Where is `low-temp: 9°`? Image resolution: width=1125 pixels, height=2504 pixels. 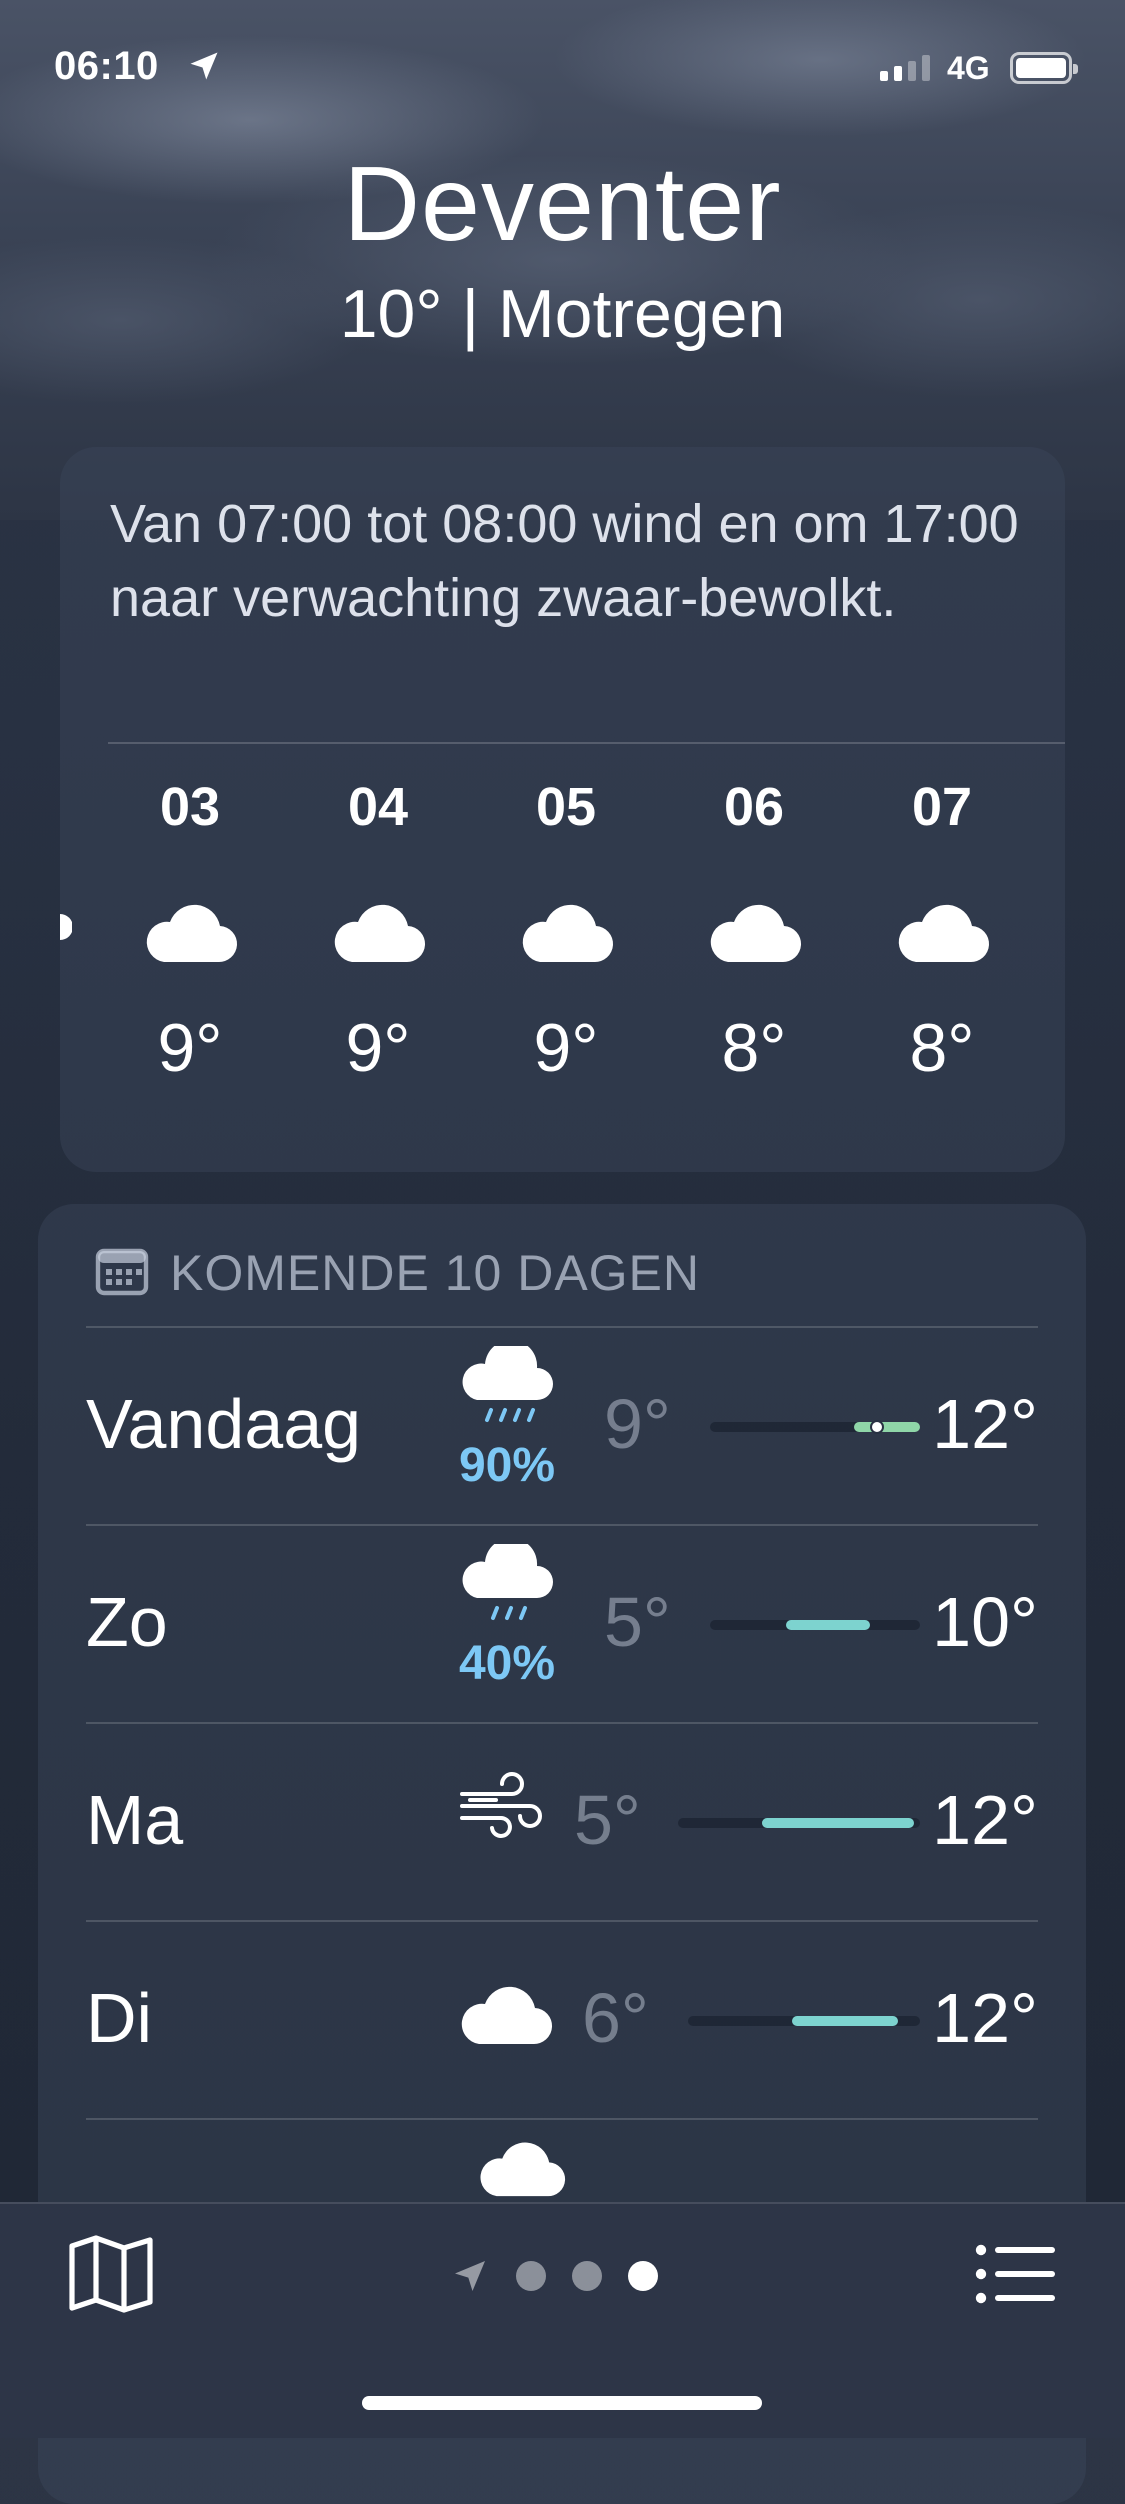 low-temp: 9° is located at coordinates (637, 1424).